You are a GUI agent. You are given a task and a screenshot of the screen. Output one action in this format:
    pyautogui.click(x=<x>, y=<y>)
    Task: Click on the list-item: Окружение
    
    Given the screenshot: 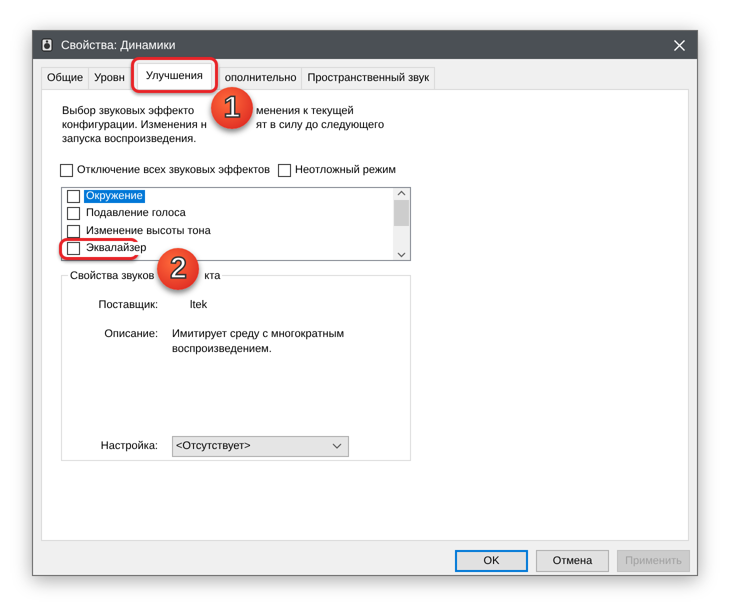 What is the action you would take?
    pyautogui.click(x=114, y=196)
    